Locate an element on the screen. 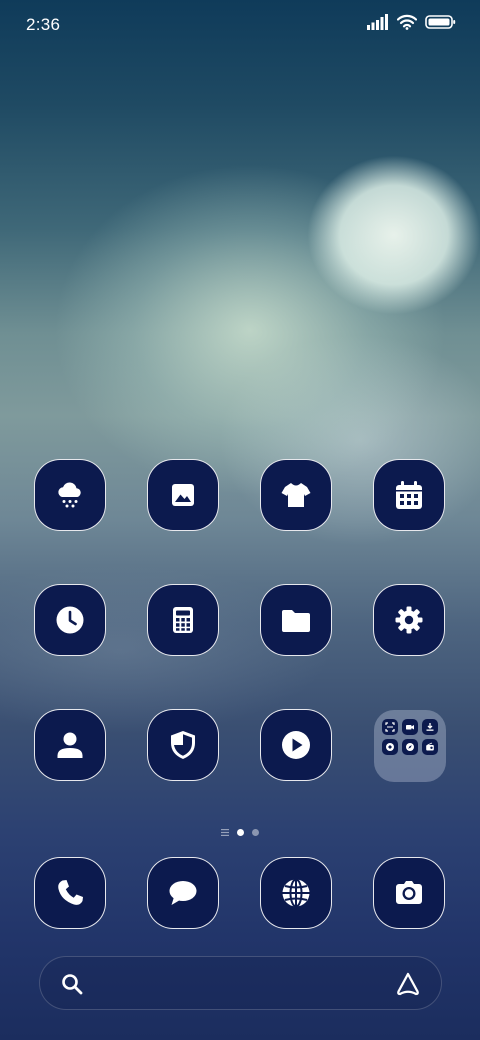 The height and width of the screenshot is (1040, 480). camera-icon is located at coordinates (409, 892).